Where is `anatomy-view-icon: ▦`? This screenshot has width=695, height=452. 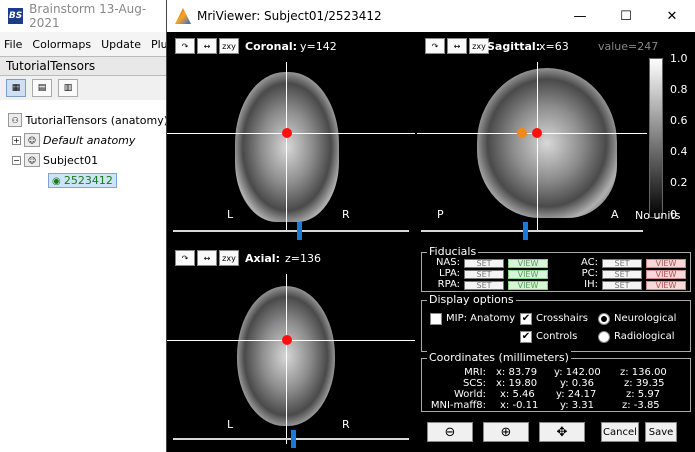 anatomy-view-icon: ▦ is located at coordinates (16, 88).